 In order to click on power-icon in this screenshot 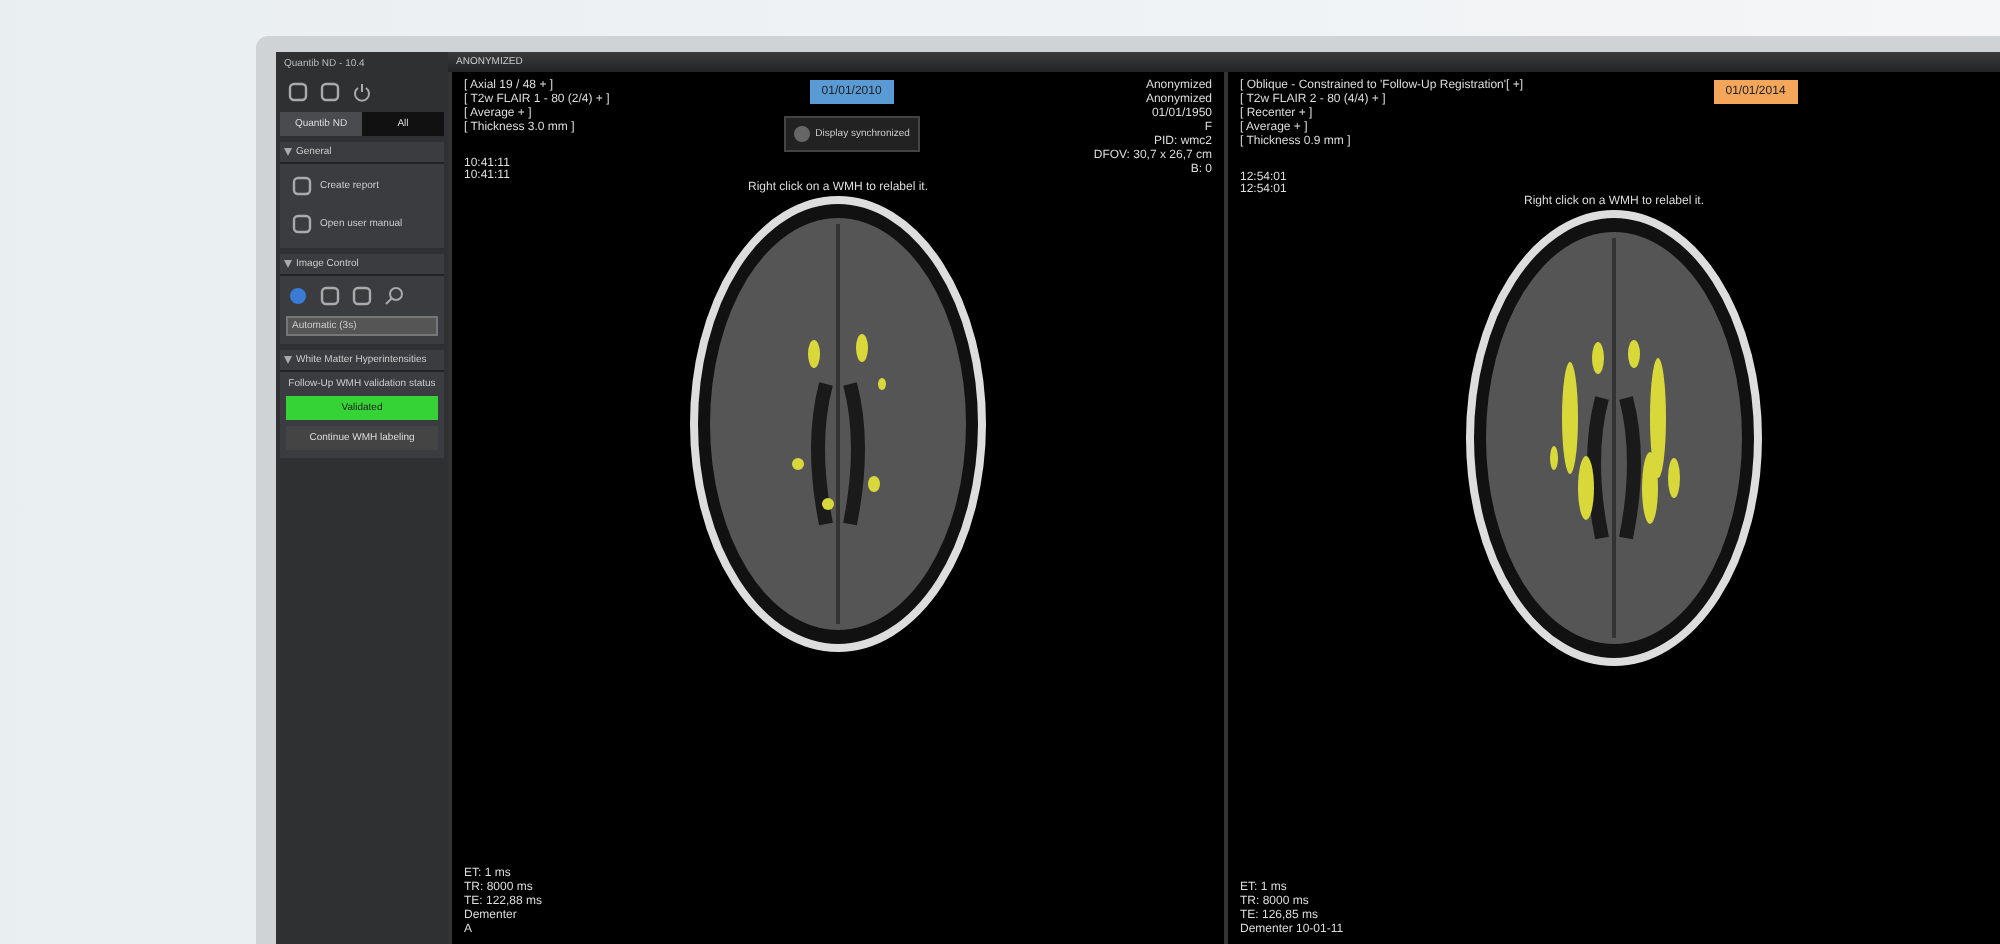, I will do `click(362, 92)`.